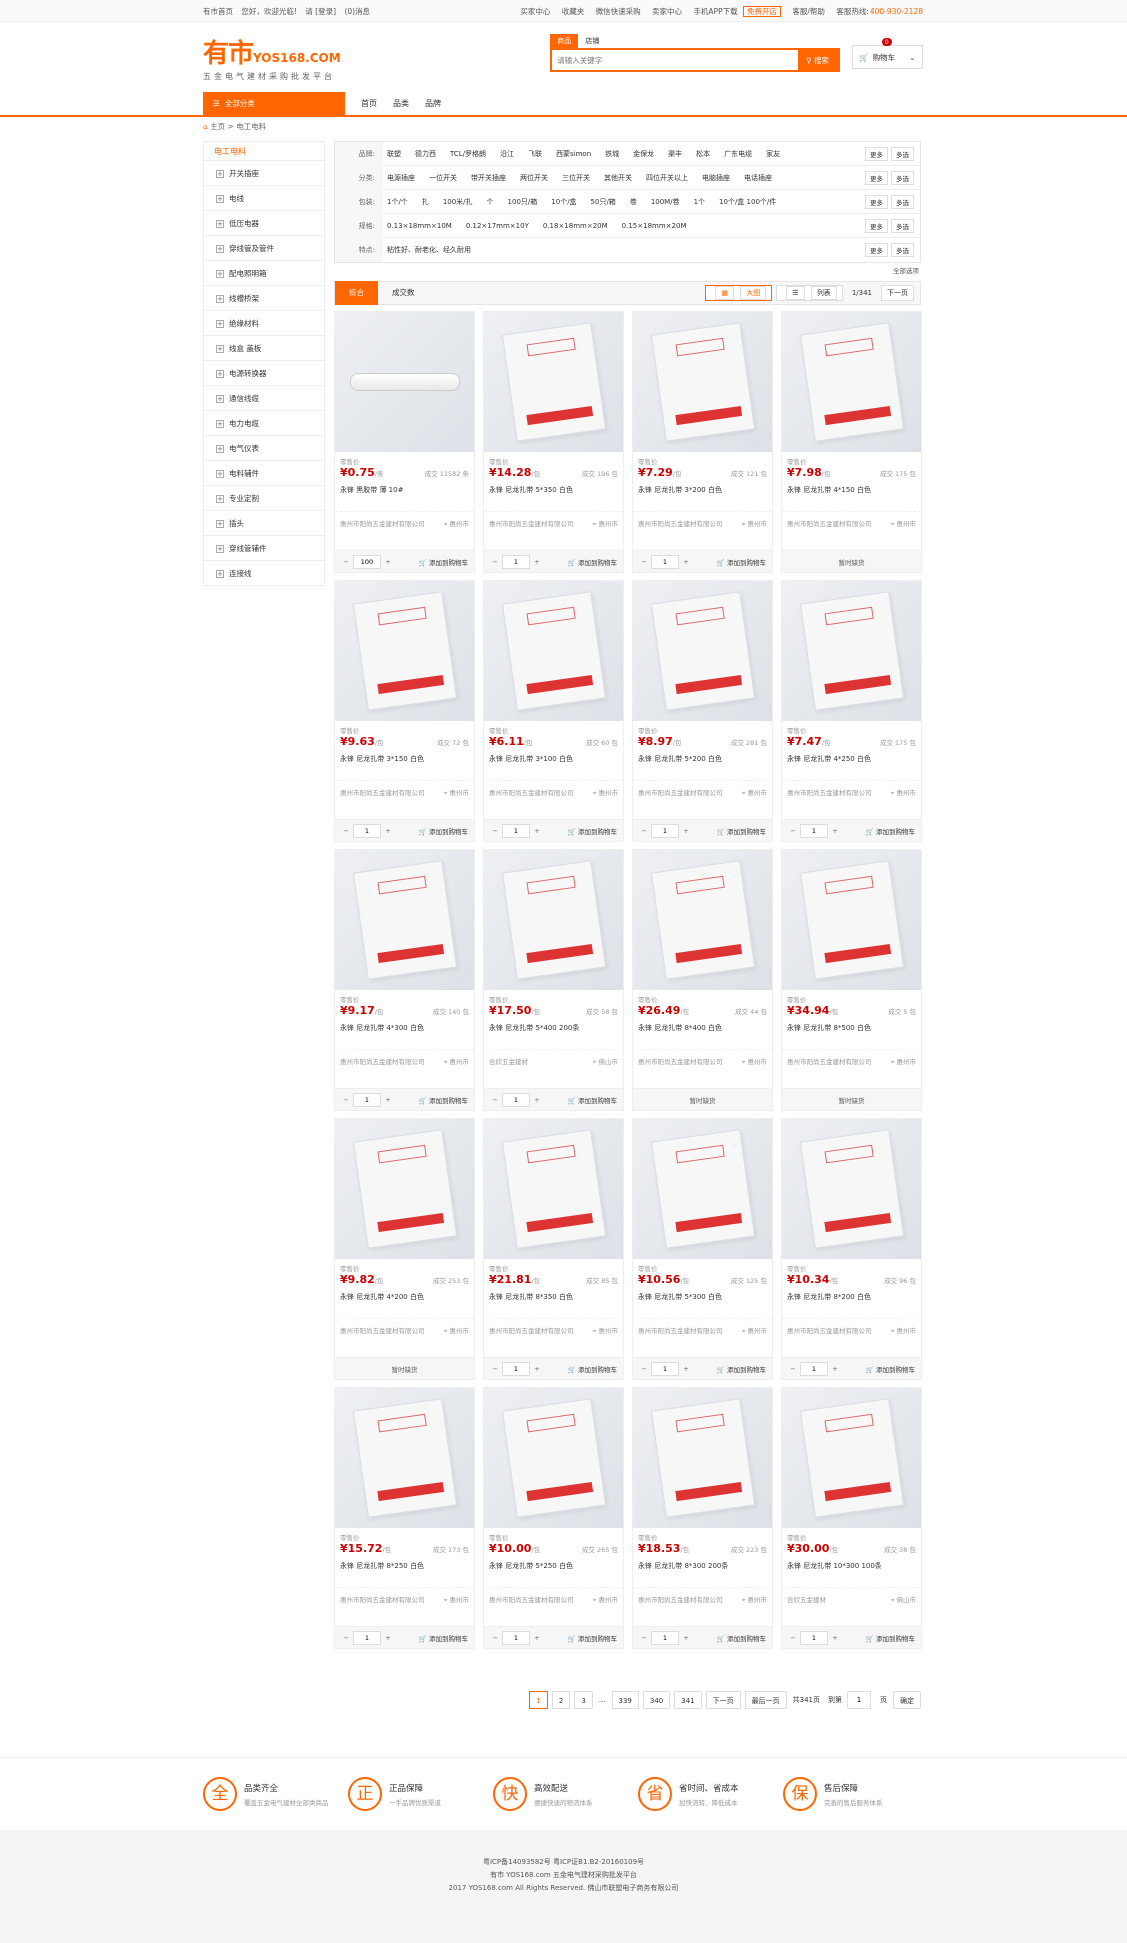  I want to click on filter-option: 电脑插座, so click(716, 178).